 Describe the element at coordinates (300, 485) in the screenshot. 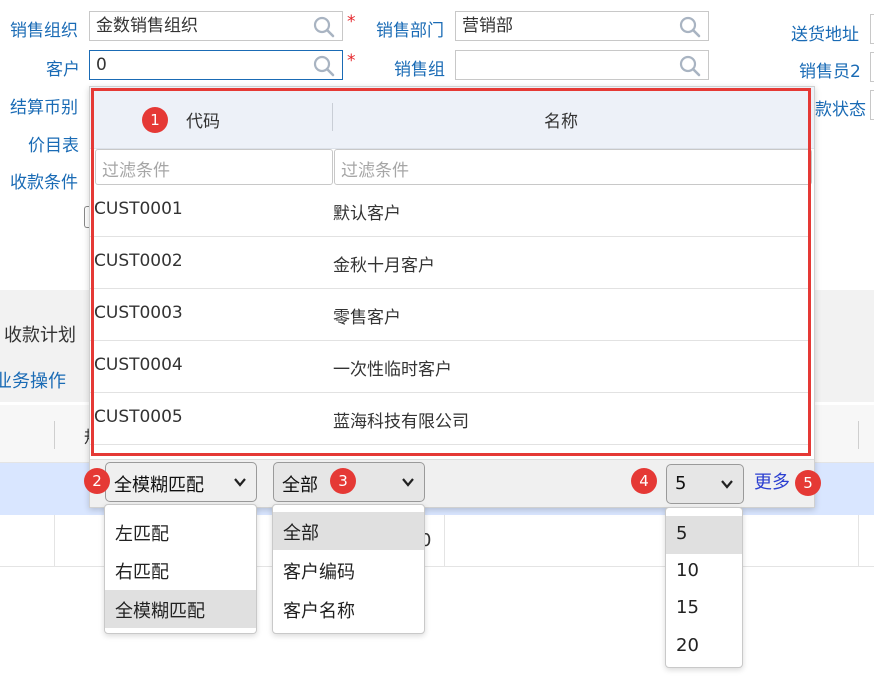

I see `search-scope-value: 全部` at that location.